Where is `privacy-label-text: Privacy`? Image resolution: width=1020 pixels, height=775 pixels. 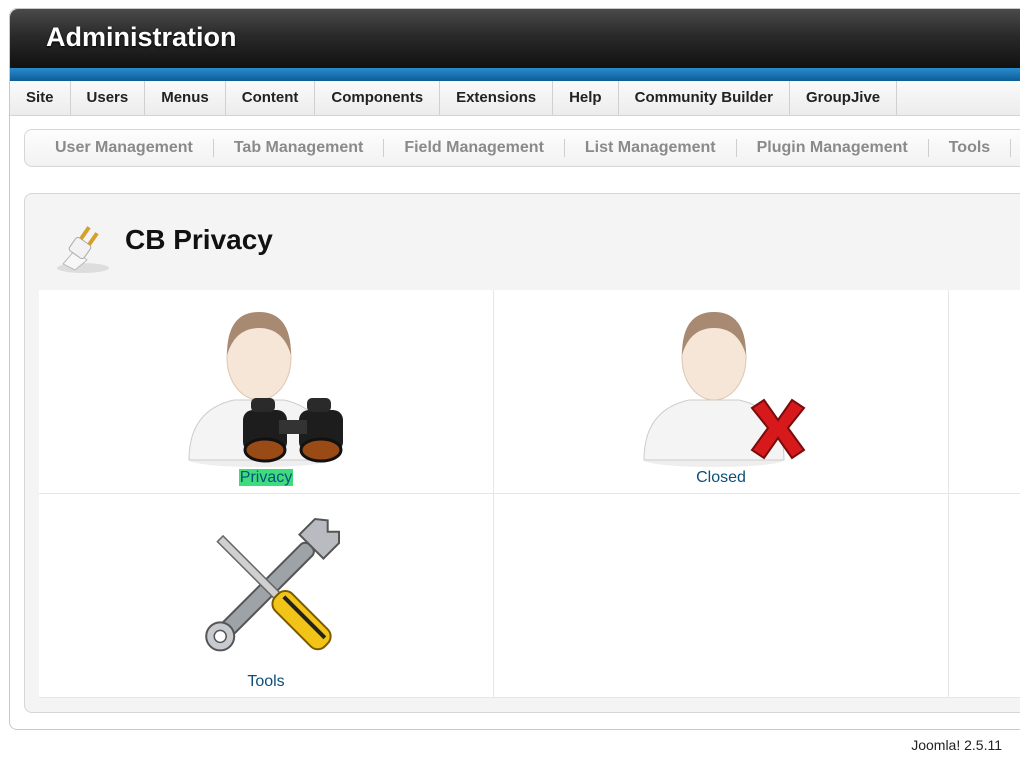 privacy-label-text: Privacy is located at coordinates (266, 477).